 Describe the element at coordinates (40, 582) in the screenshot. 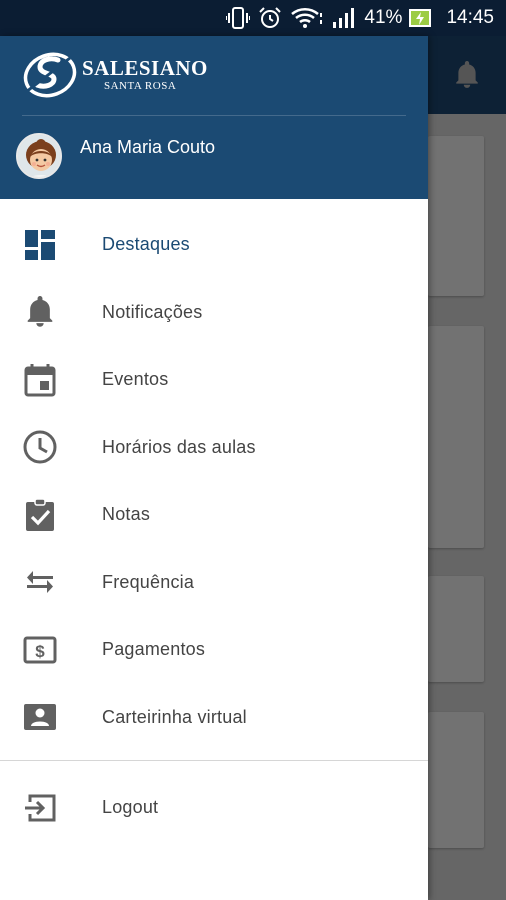

I see `swap-arrows-icon` at that location.